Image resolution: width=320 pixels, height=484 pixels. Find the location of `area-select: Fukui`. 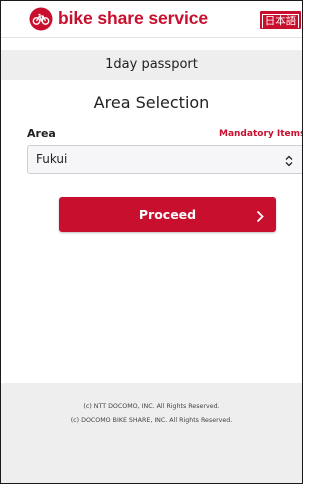

area-select: Fukui is located at coordinates (164, 159).